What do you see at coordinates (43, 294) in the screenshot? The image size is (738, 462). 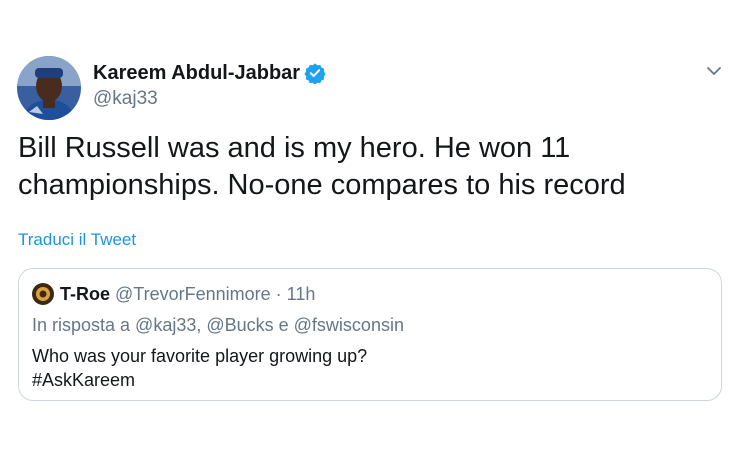 I see `quoted-author-avatar` at bounding box center [43, 294].